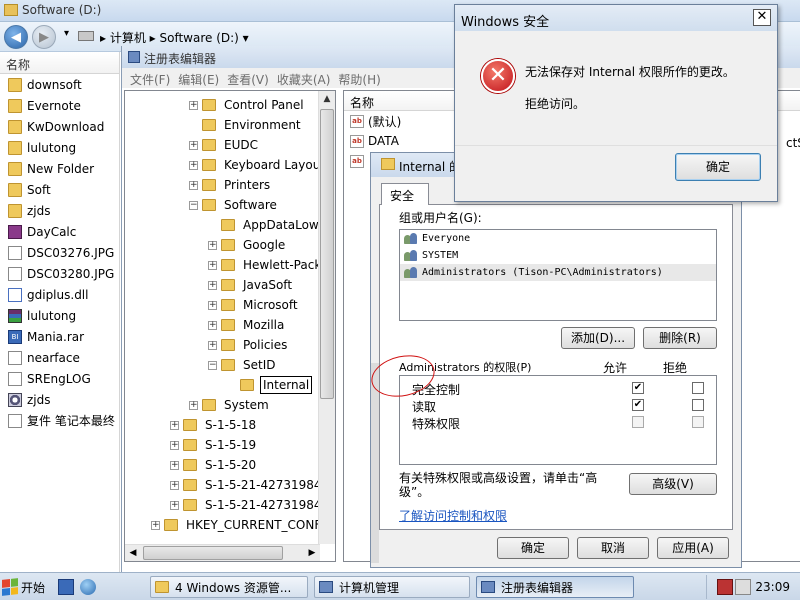  What do you see at coordinates (59, 294) in the screenshot?
I see `list-item: gdiplus.dll` at bounding box center [59, 294].